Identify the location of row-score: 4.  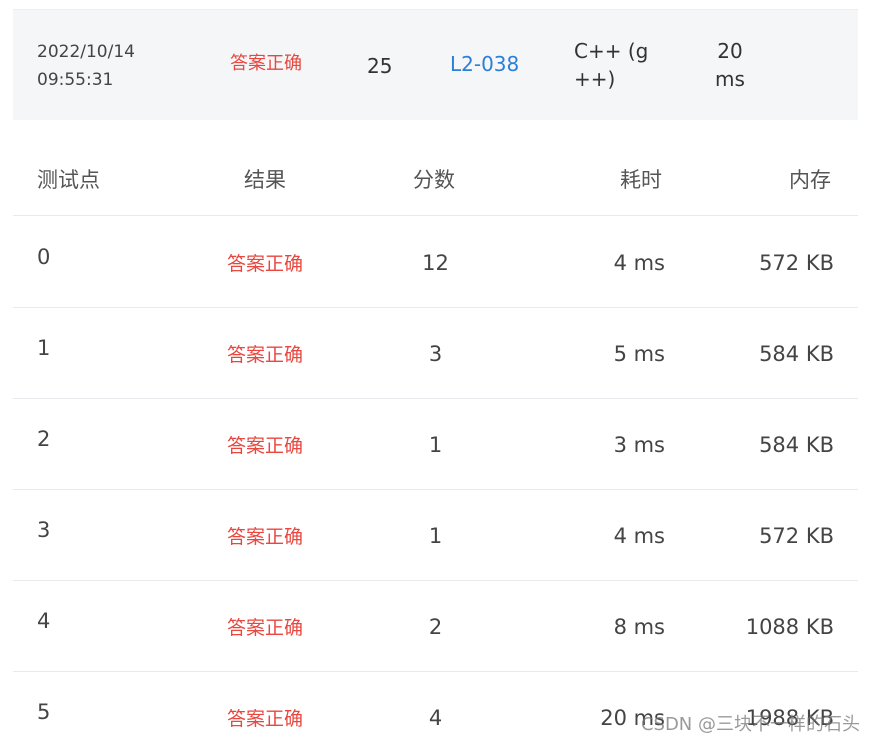
(435, 718).